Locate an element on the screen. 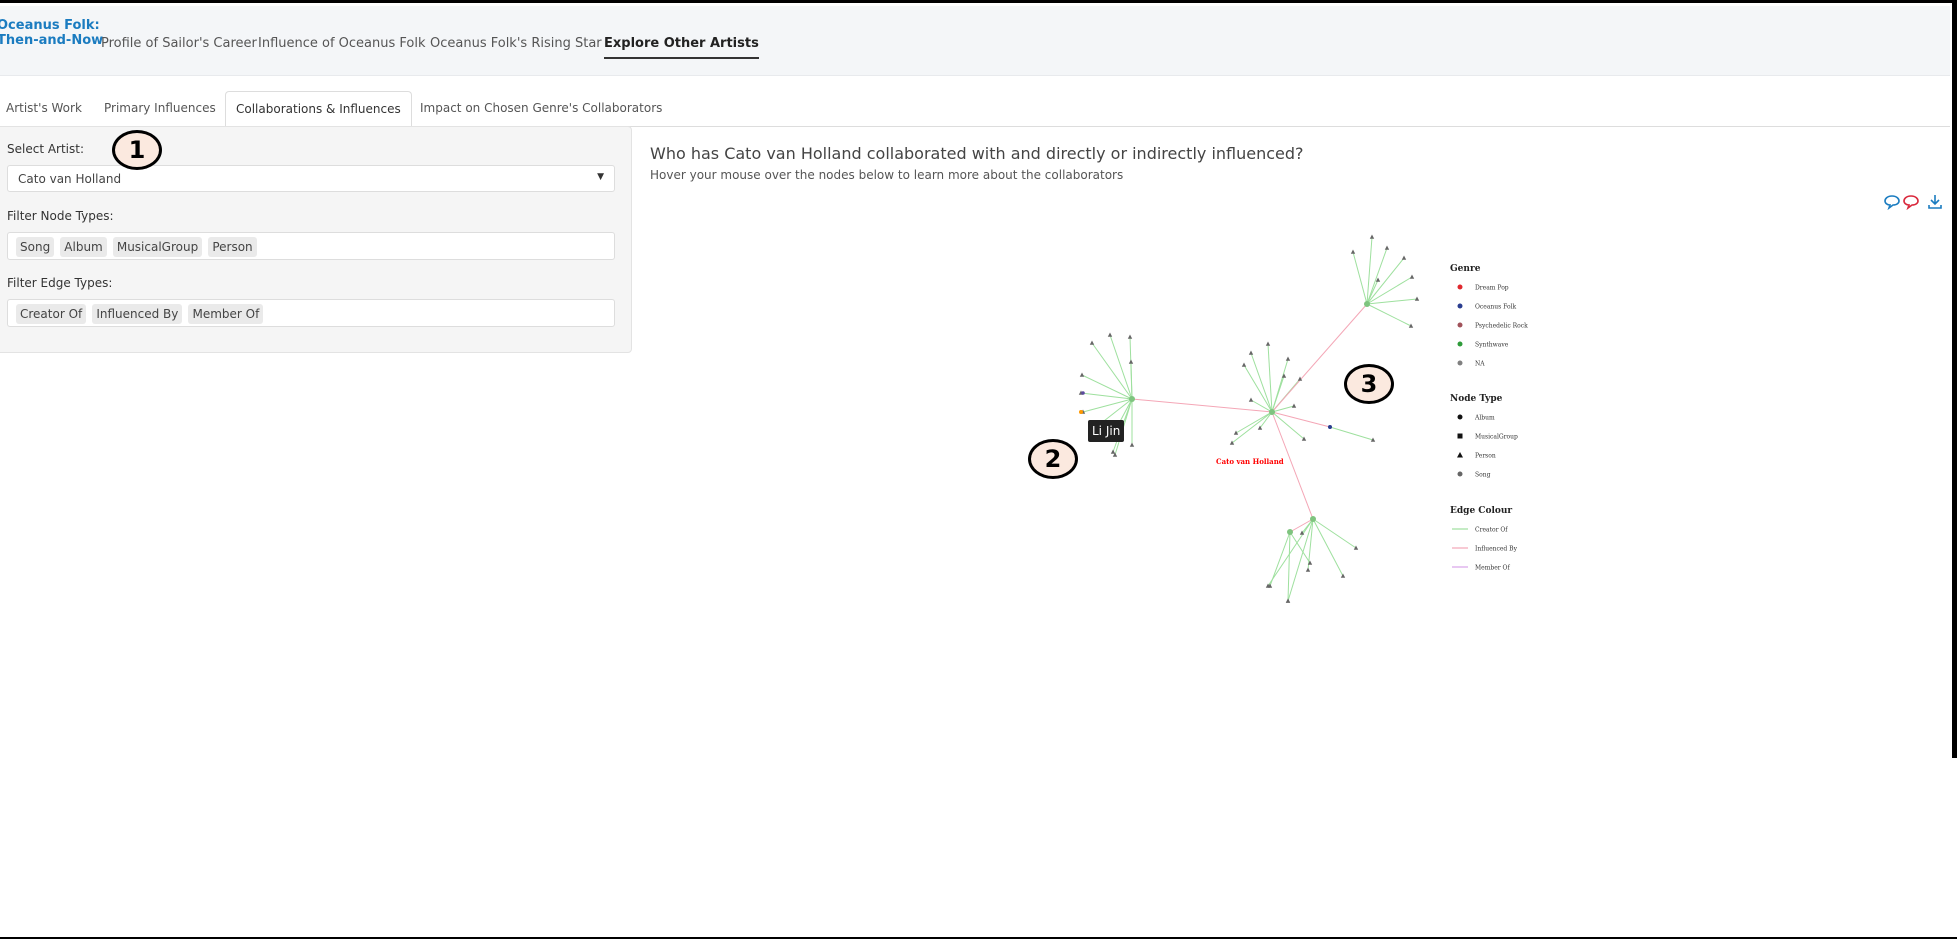  legend-node-type-title: Node Type is located at coordinates (1476, 399).